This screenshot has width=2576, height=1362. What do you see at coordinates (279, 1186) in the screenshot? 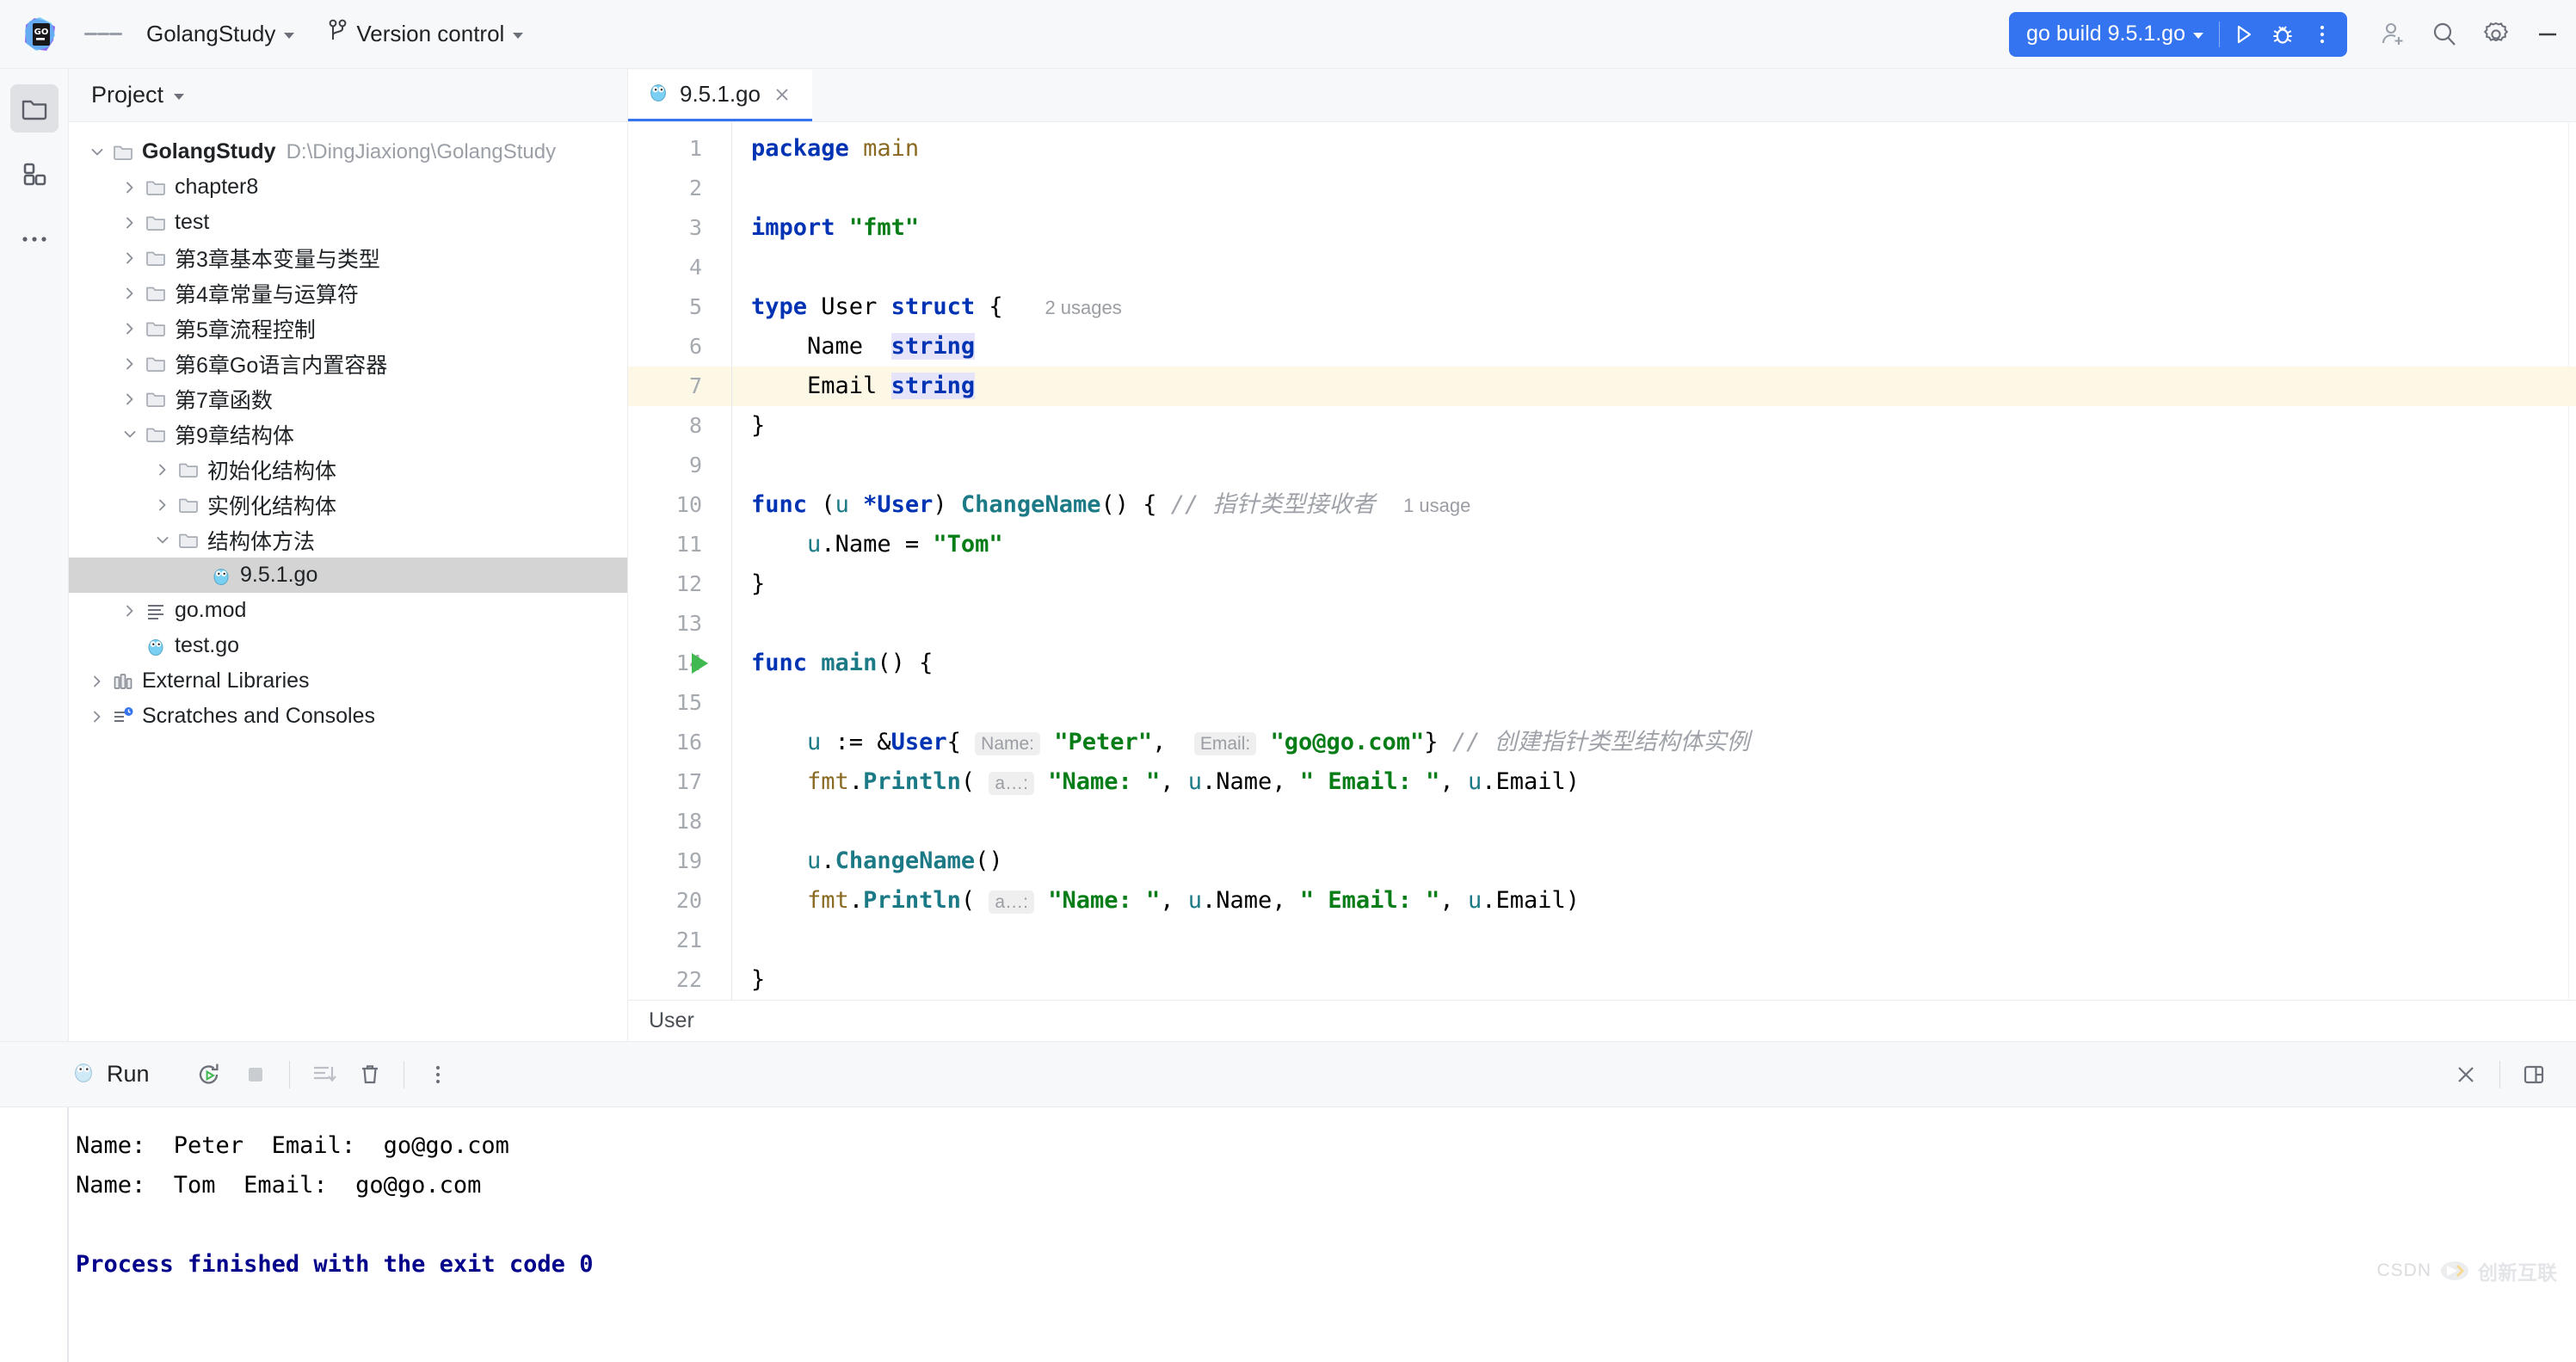
I see `console-line: Name: Tom Email: go@go.com` at bounding box center [279, 1186].